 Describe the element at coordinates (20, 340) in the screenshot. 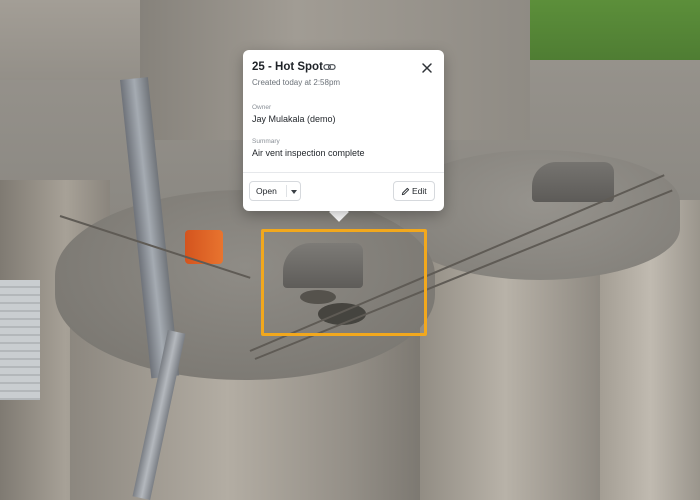

I see `metal-roof` at that location.